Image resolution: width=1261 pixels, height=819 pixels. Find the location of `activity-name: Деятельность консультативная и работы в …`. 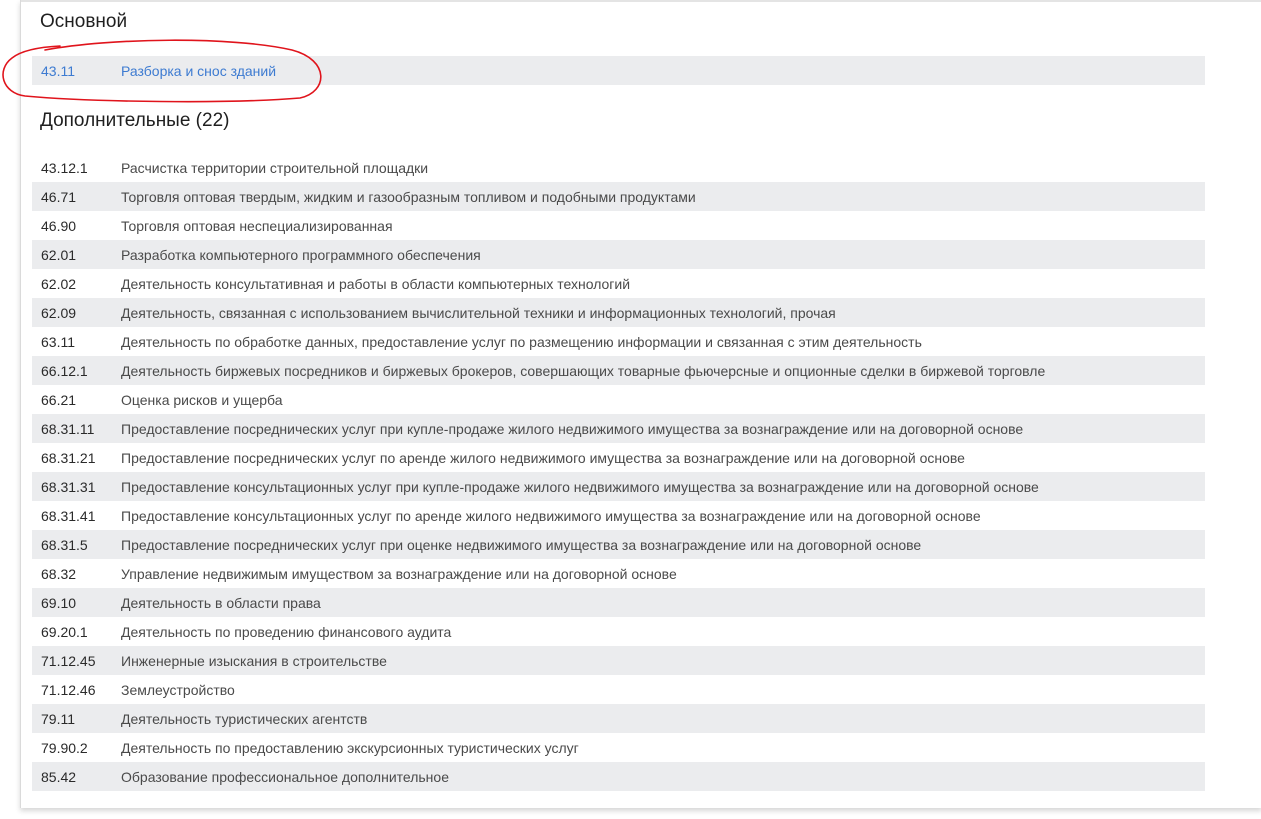

activity-name: Деятельность консультативная и работы в … is located at coordinates (376, 283).